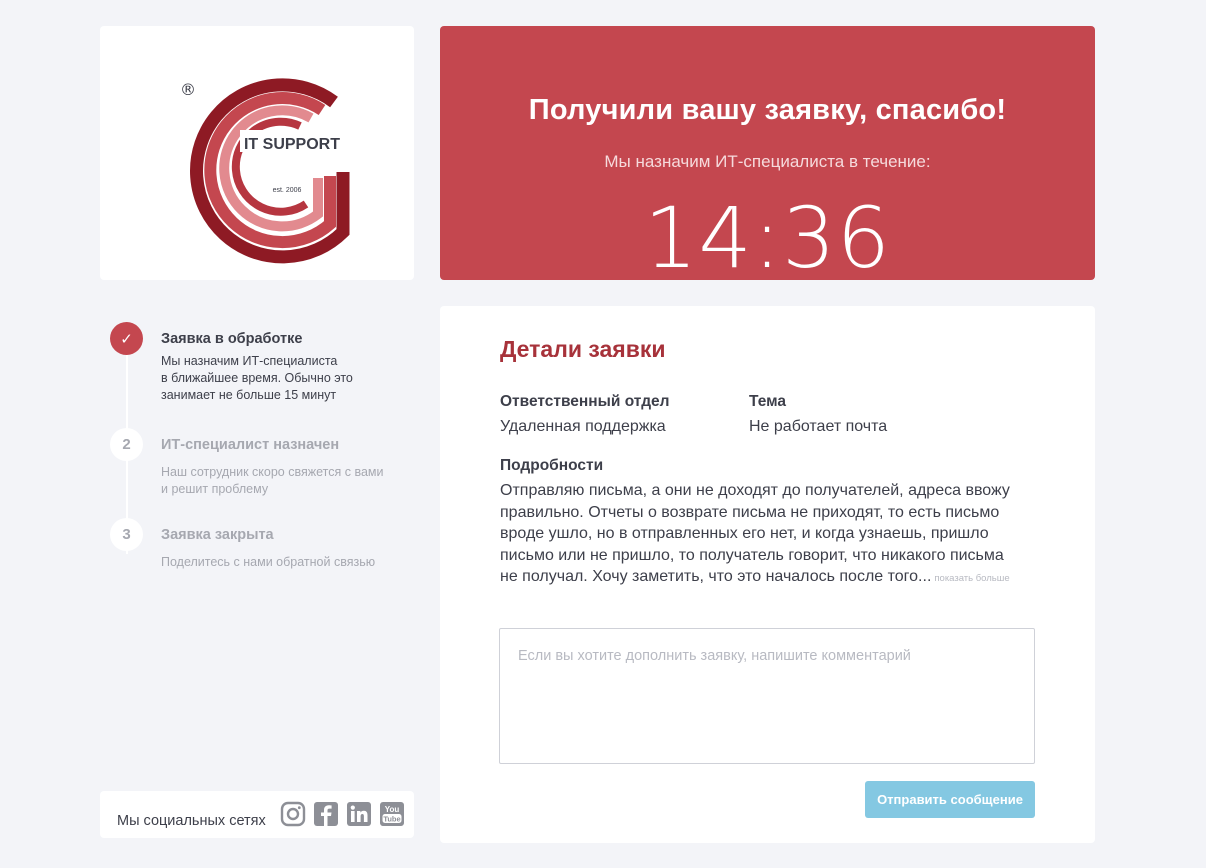  Describe the element at coordinates (971, 578) in the screenshot. I see `show-more-link: показать больше` at that location.